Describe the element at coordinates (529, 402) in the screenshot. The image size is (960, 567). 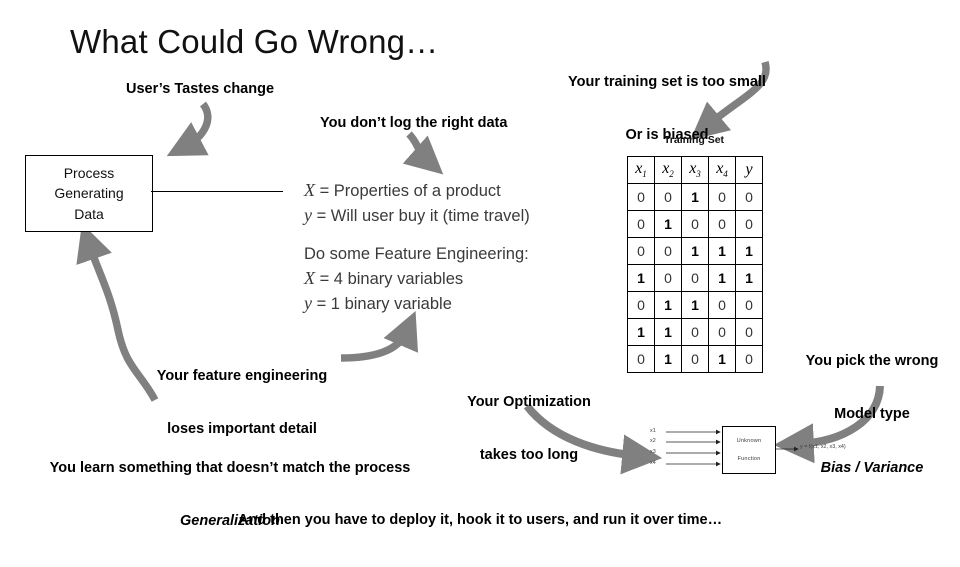
I see `annotation-optimization-line1: Your Optimization` at that location.